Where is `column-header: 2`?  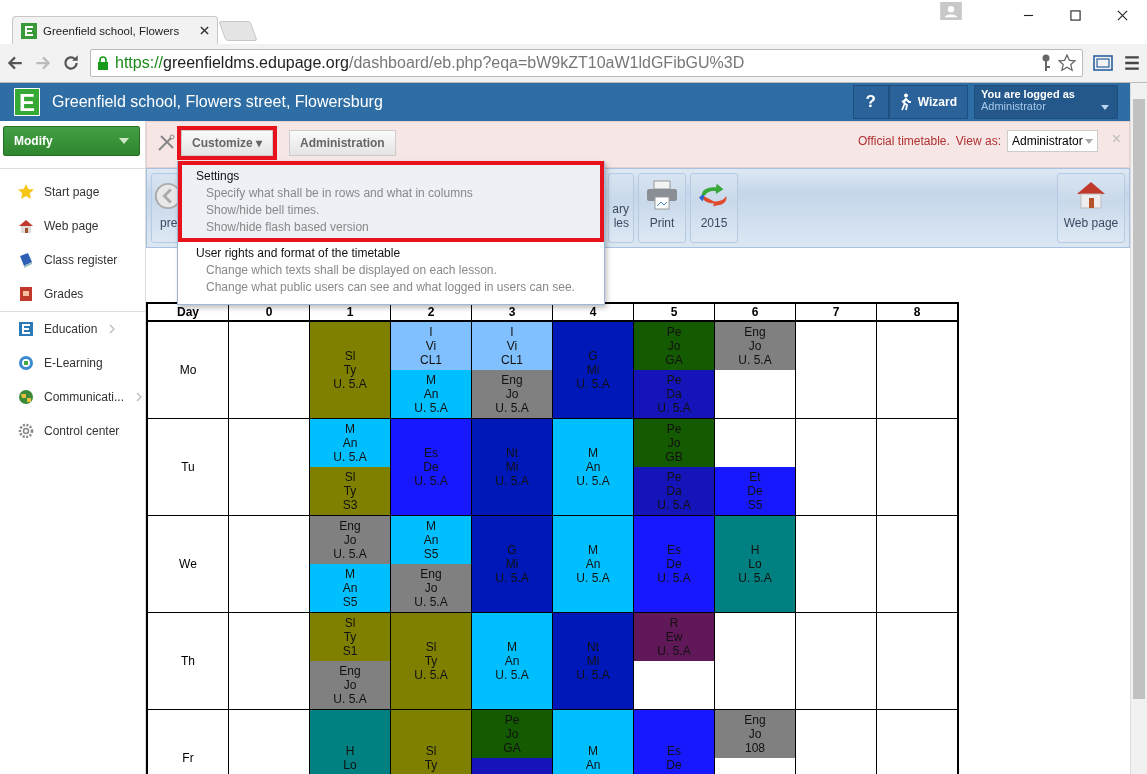 column-header: 2 is located at coordinates (431, 312).